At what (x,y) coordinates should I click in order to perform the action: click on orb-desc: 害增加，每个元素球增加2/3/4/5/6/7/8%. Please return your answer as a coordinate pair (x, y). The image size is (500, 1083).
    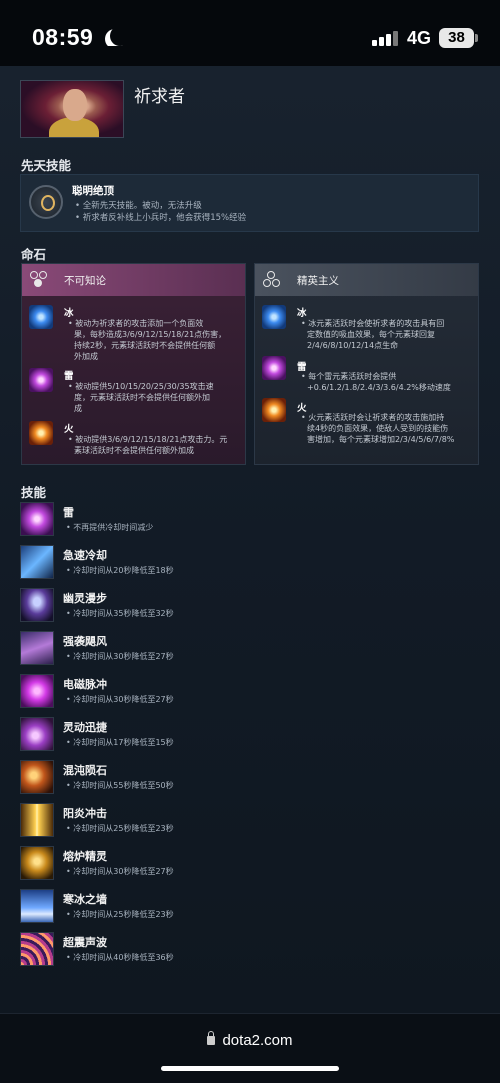
    Looking at the image, I should click on (381, 439).